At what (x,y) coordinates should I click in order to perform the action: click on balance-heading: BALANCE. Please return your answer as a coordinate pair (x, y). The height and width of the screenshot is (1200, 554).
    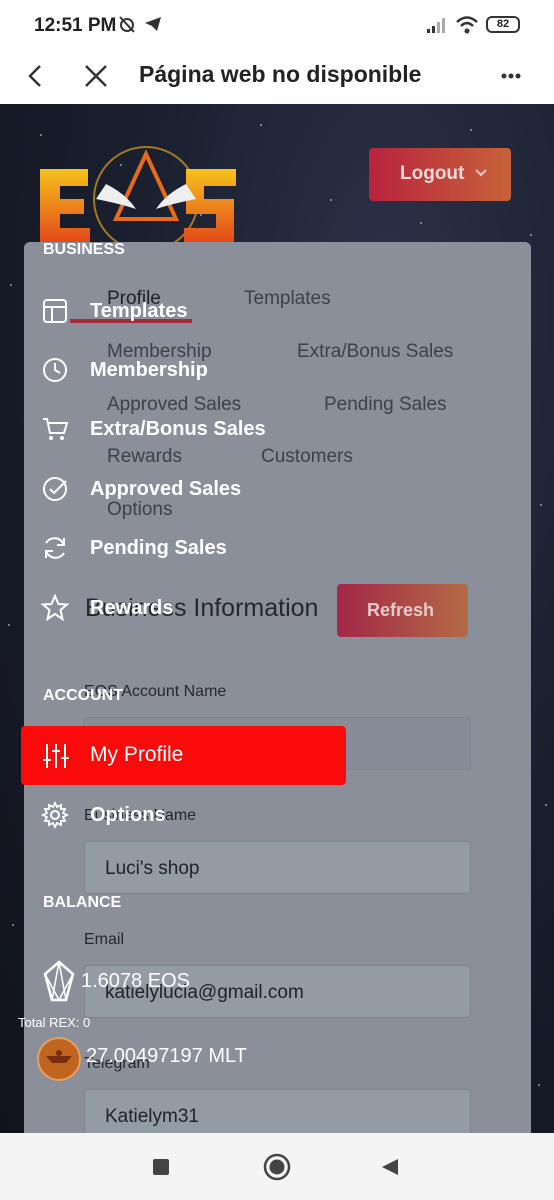
    Looking at the image, I should click on (82, 902).